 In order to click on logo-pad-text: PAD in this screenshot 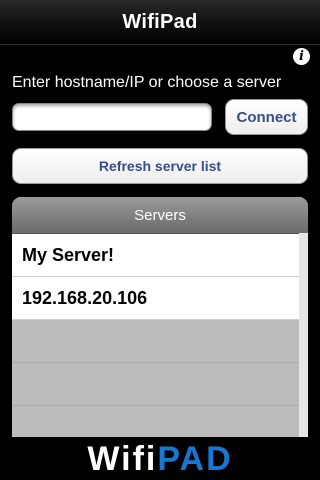, I will do `click(195, 458)`.